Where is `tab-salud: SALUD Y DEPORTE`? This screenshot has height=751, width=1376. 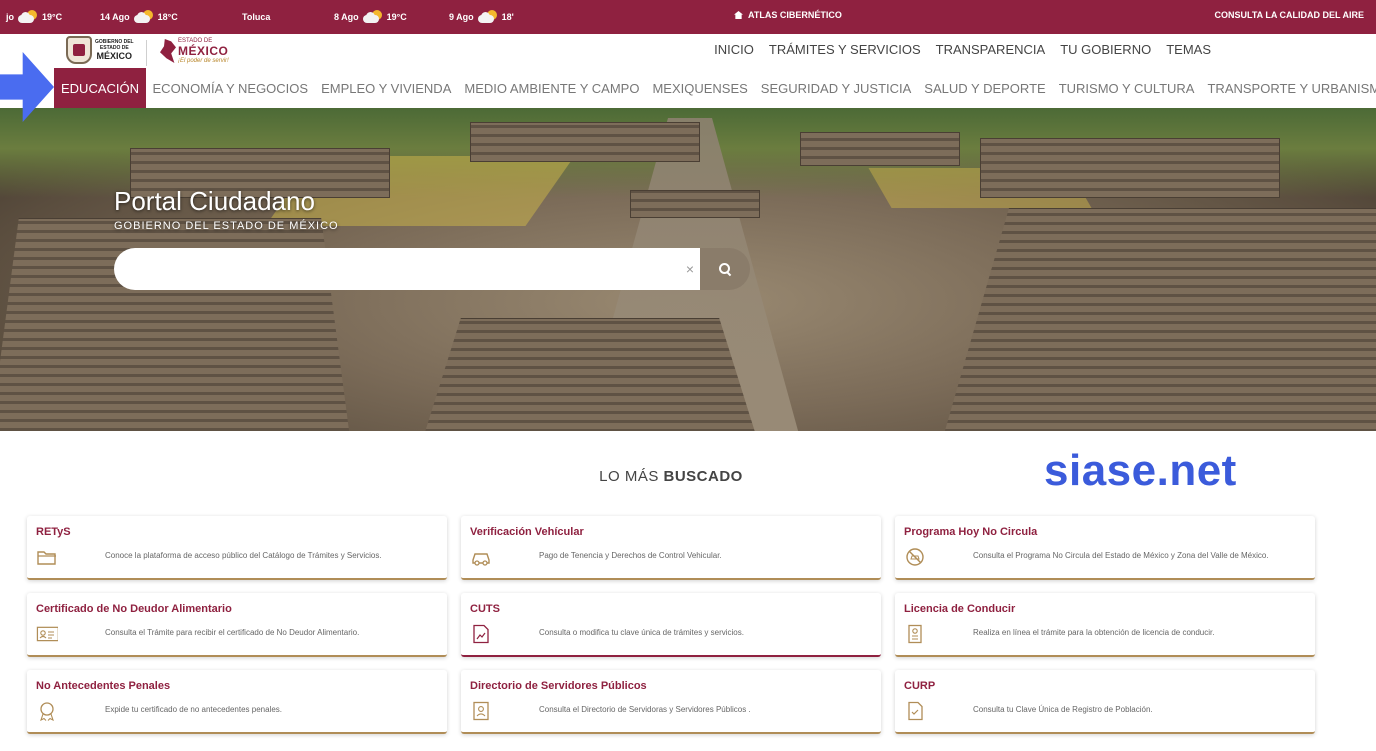 tab-salud: SALUD Y DEPORTE is located at coordinates (985, 88).